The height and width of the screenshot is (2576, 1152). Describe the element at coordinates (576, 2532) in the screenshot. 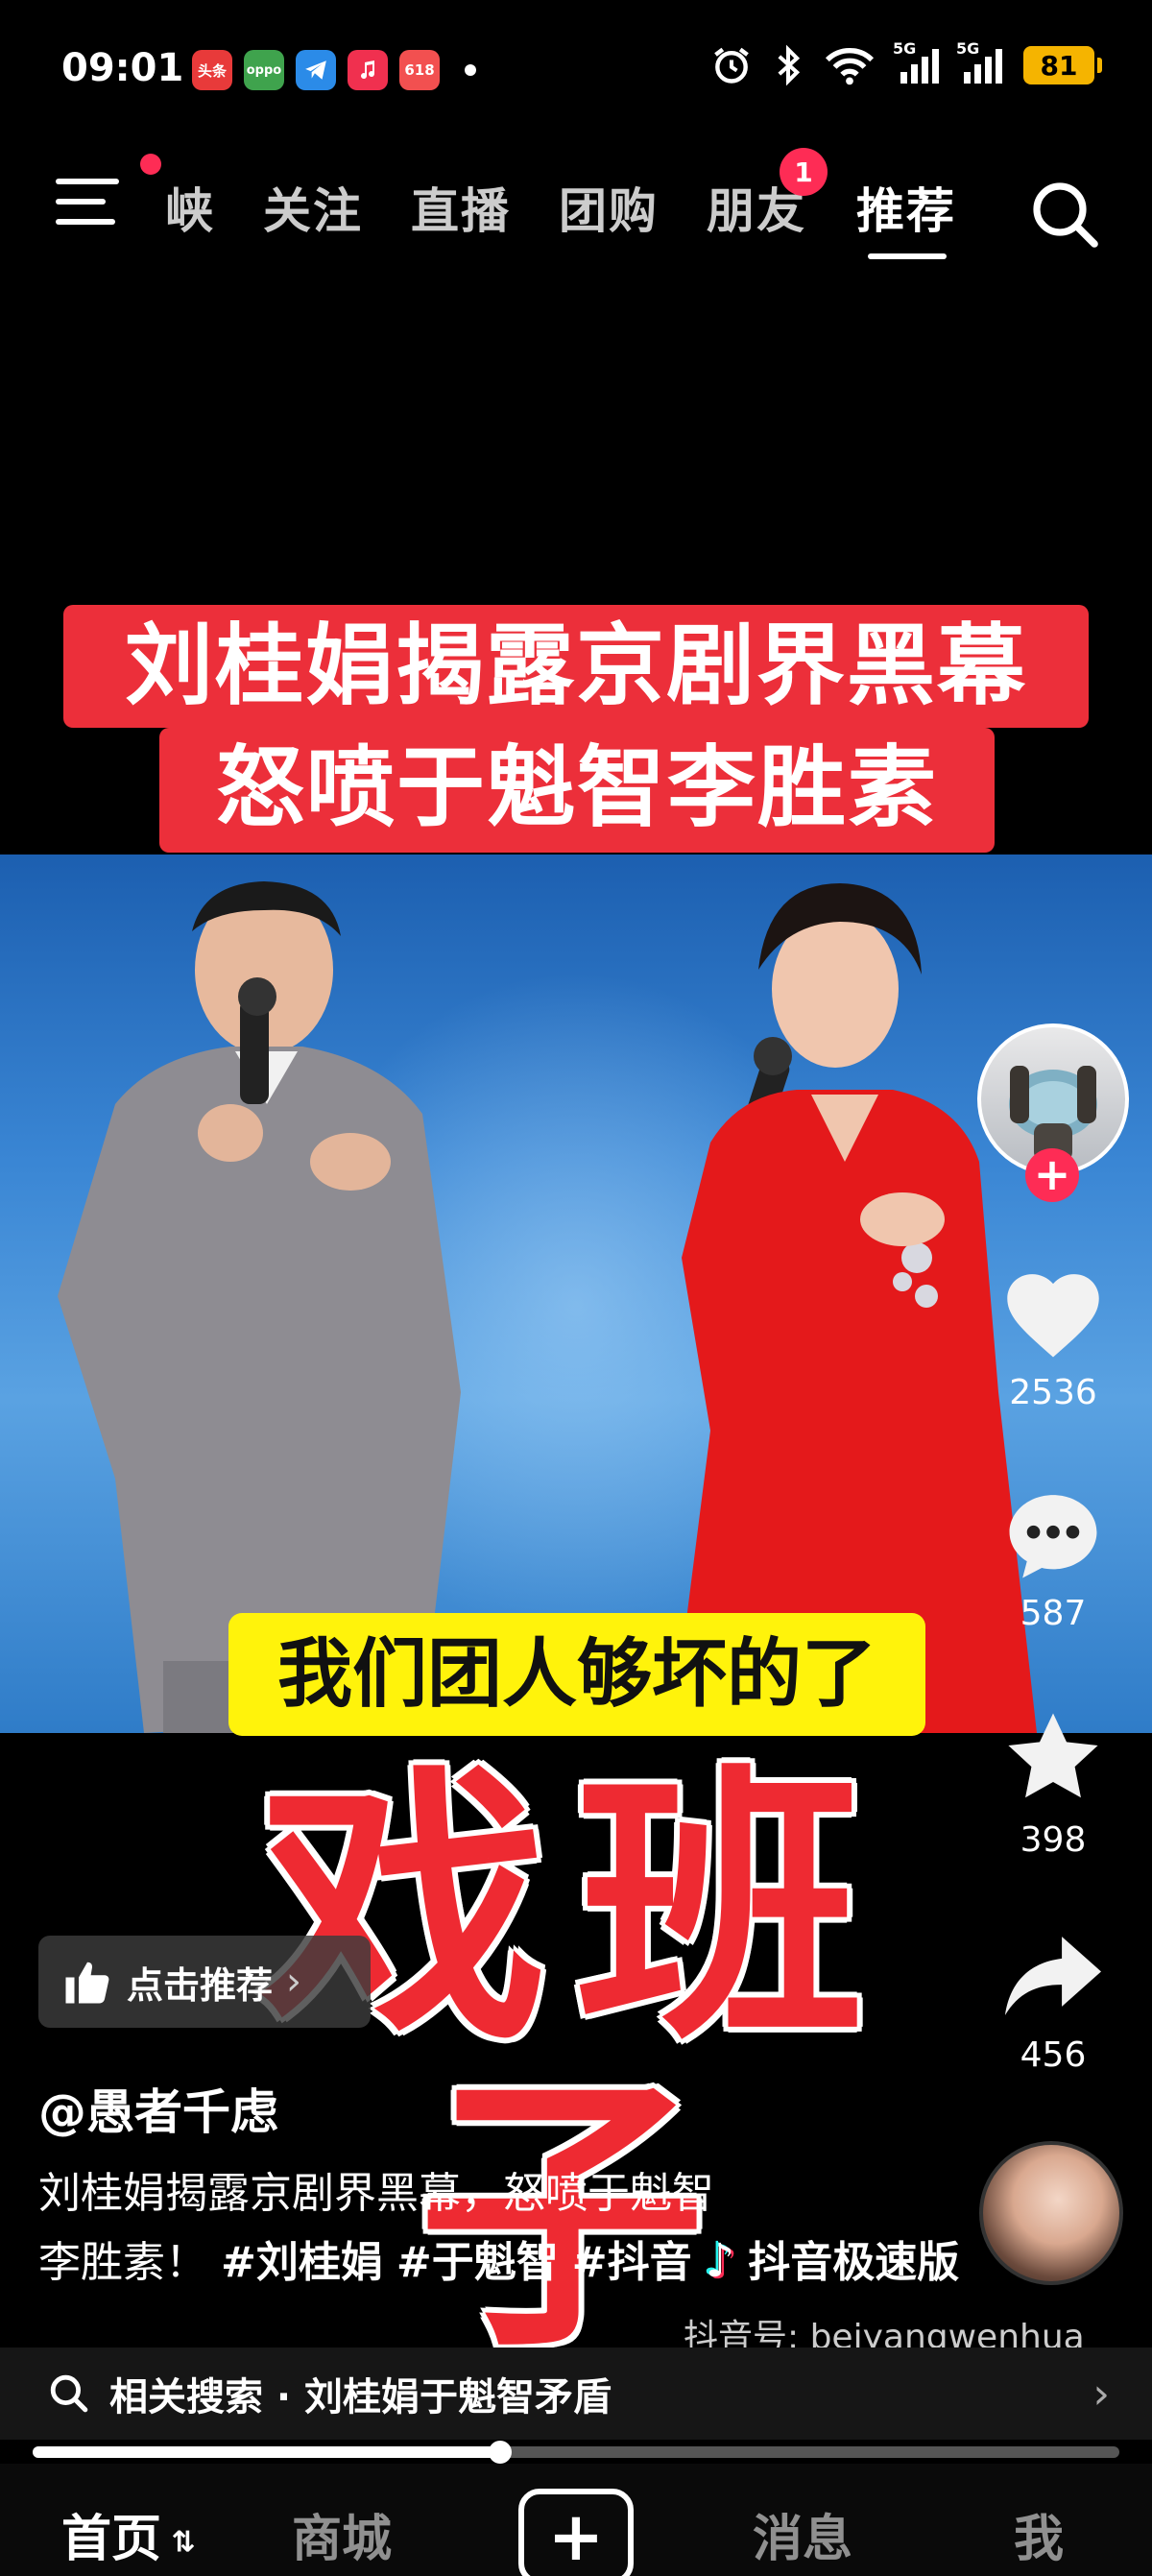

I see `create-post-button: +` at that location.